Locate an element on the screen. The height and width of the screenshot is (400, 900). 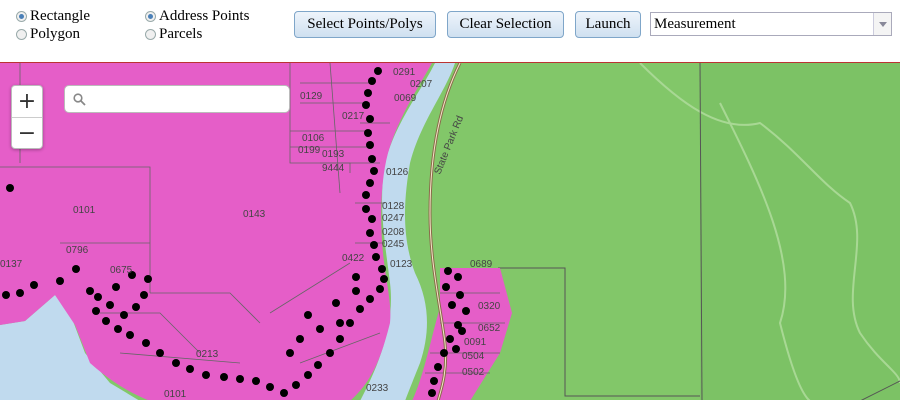
parcel-label: 0320 is located at coordinates (489, 306).